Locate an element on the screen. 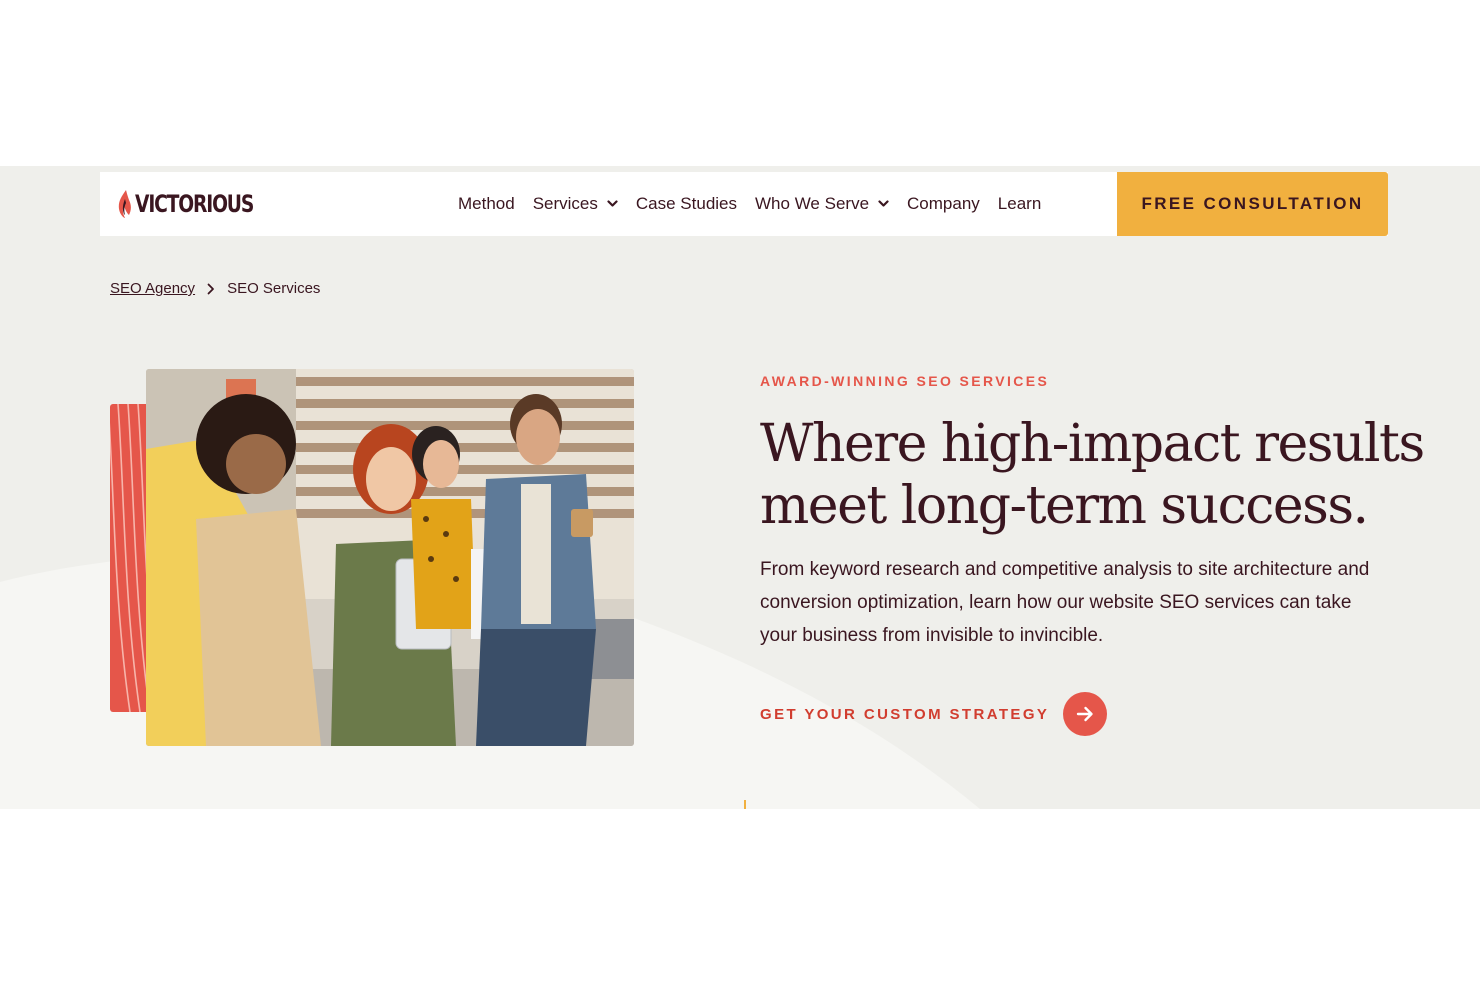 The image size is (1480, 987). breadcrumb-link-seo-agency: SEO Agency is located at coordinates (152, 288).